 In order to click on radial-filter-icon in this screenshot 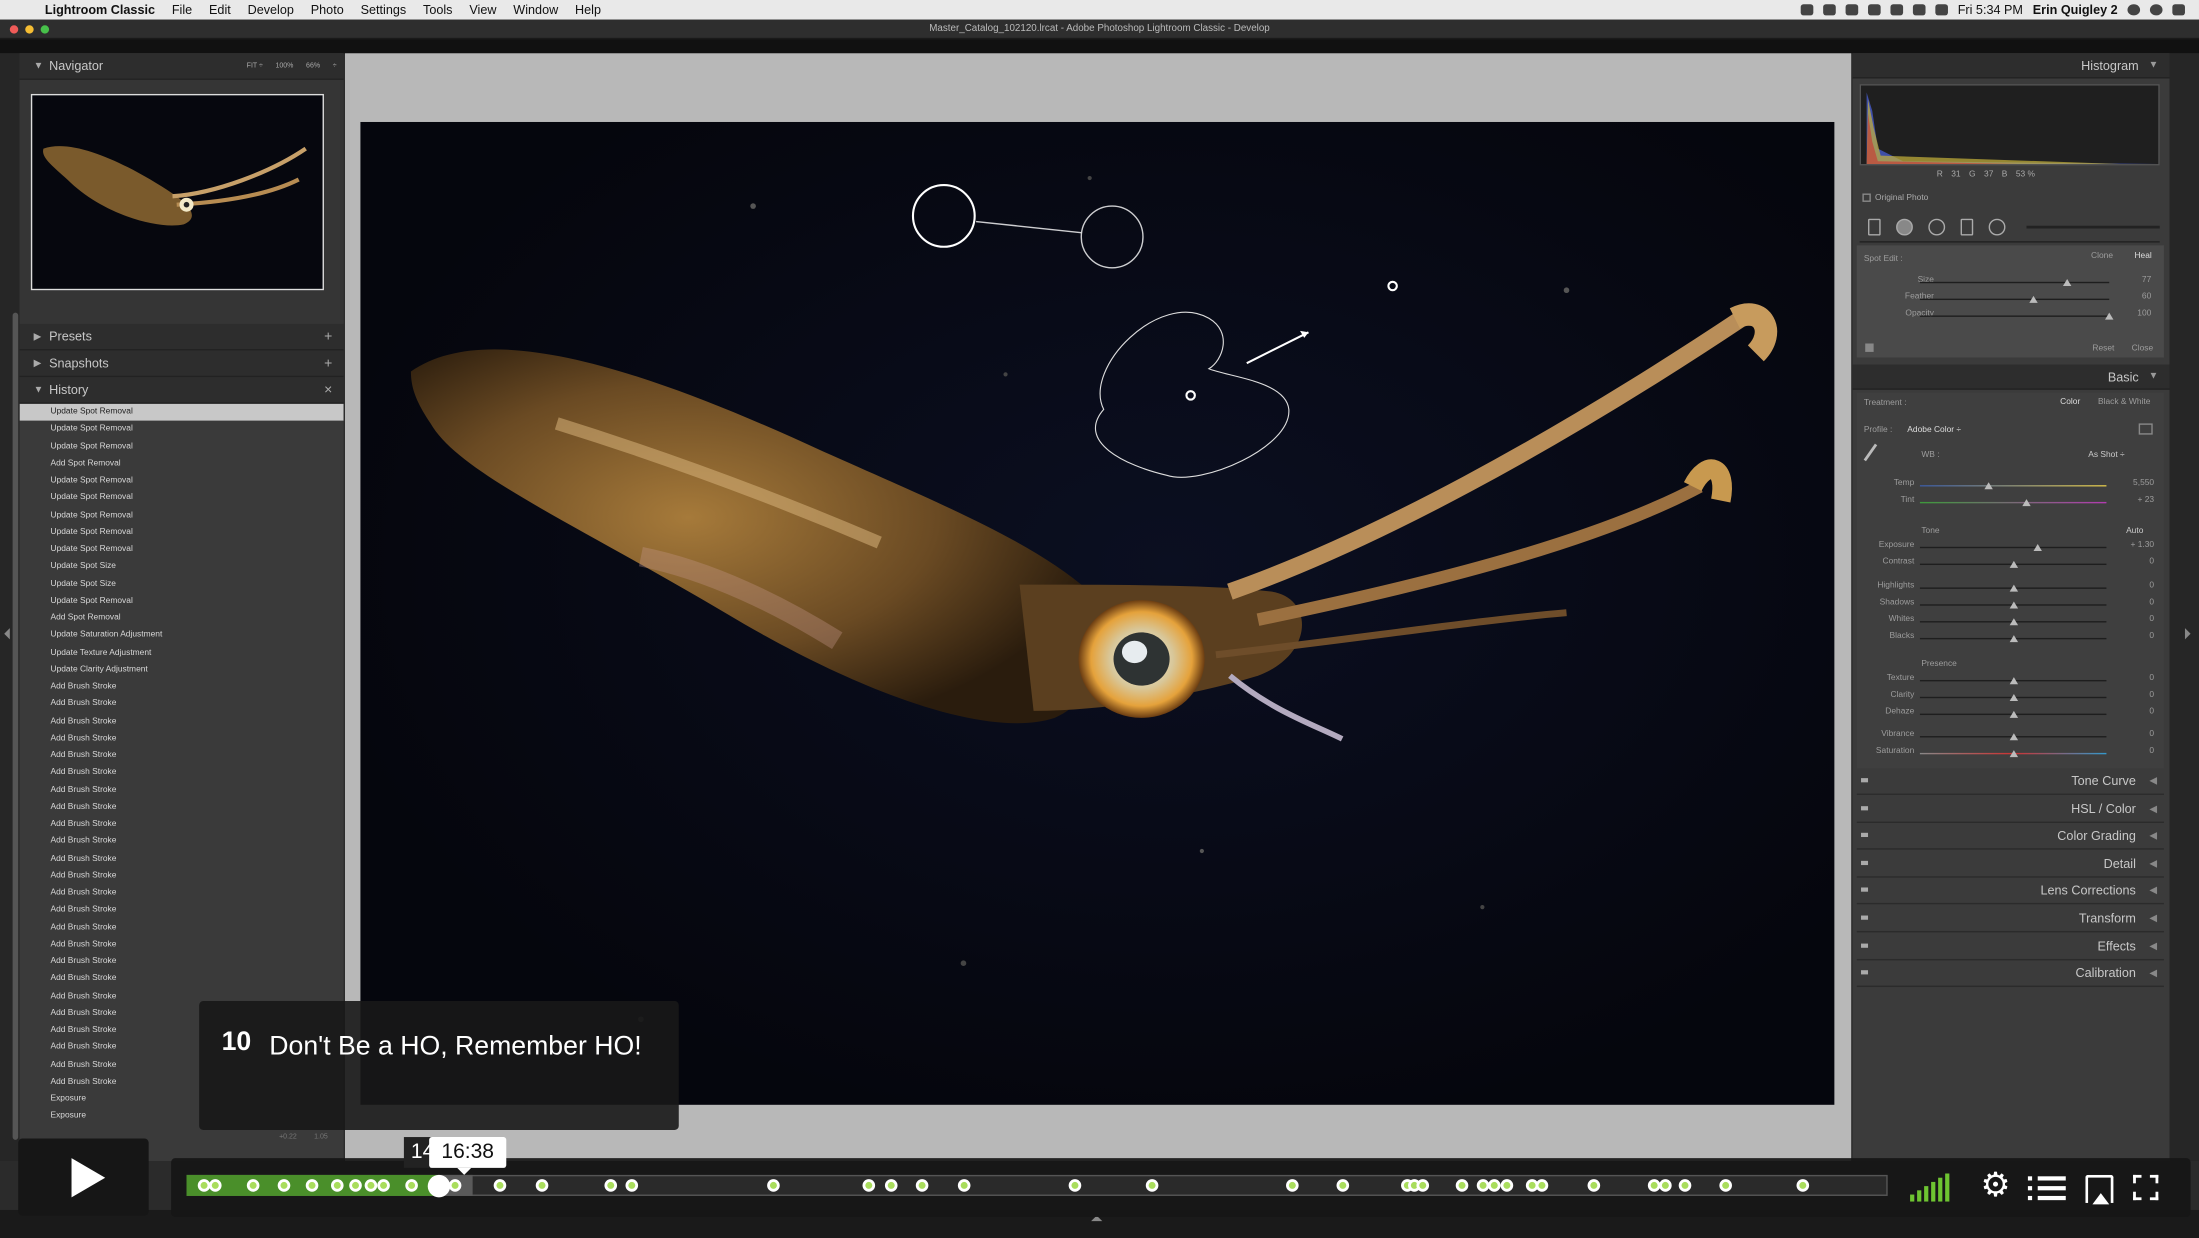, I will do `click(1997, 226)`.